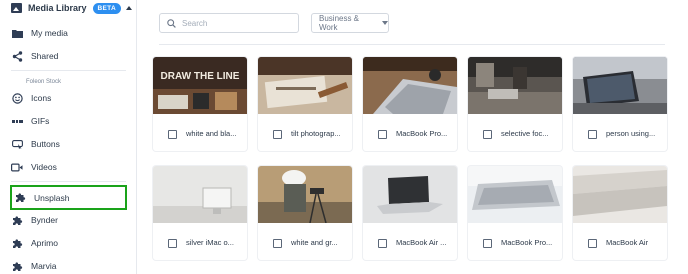  I want to click on search-icon, so click(171, 23).